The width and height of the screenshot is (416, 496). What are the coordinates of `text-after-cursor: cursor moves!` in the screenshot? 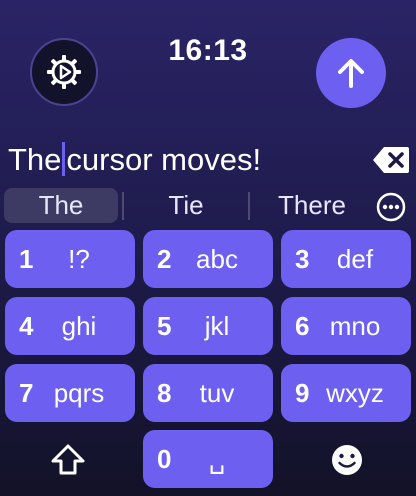 It's located at (164, 159).